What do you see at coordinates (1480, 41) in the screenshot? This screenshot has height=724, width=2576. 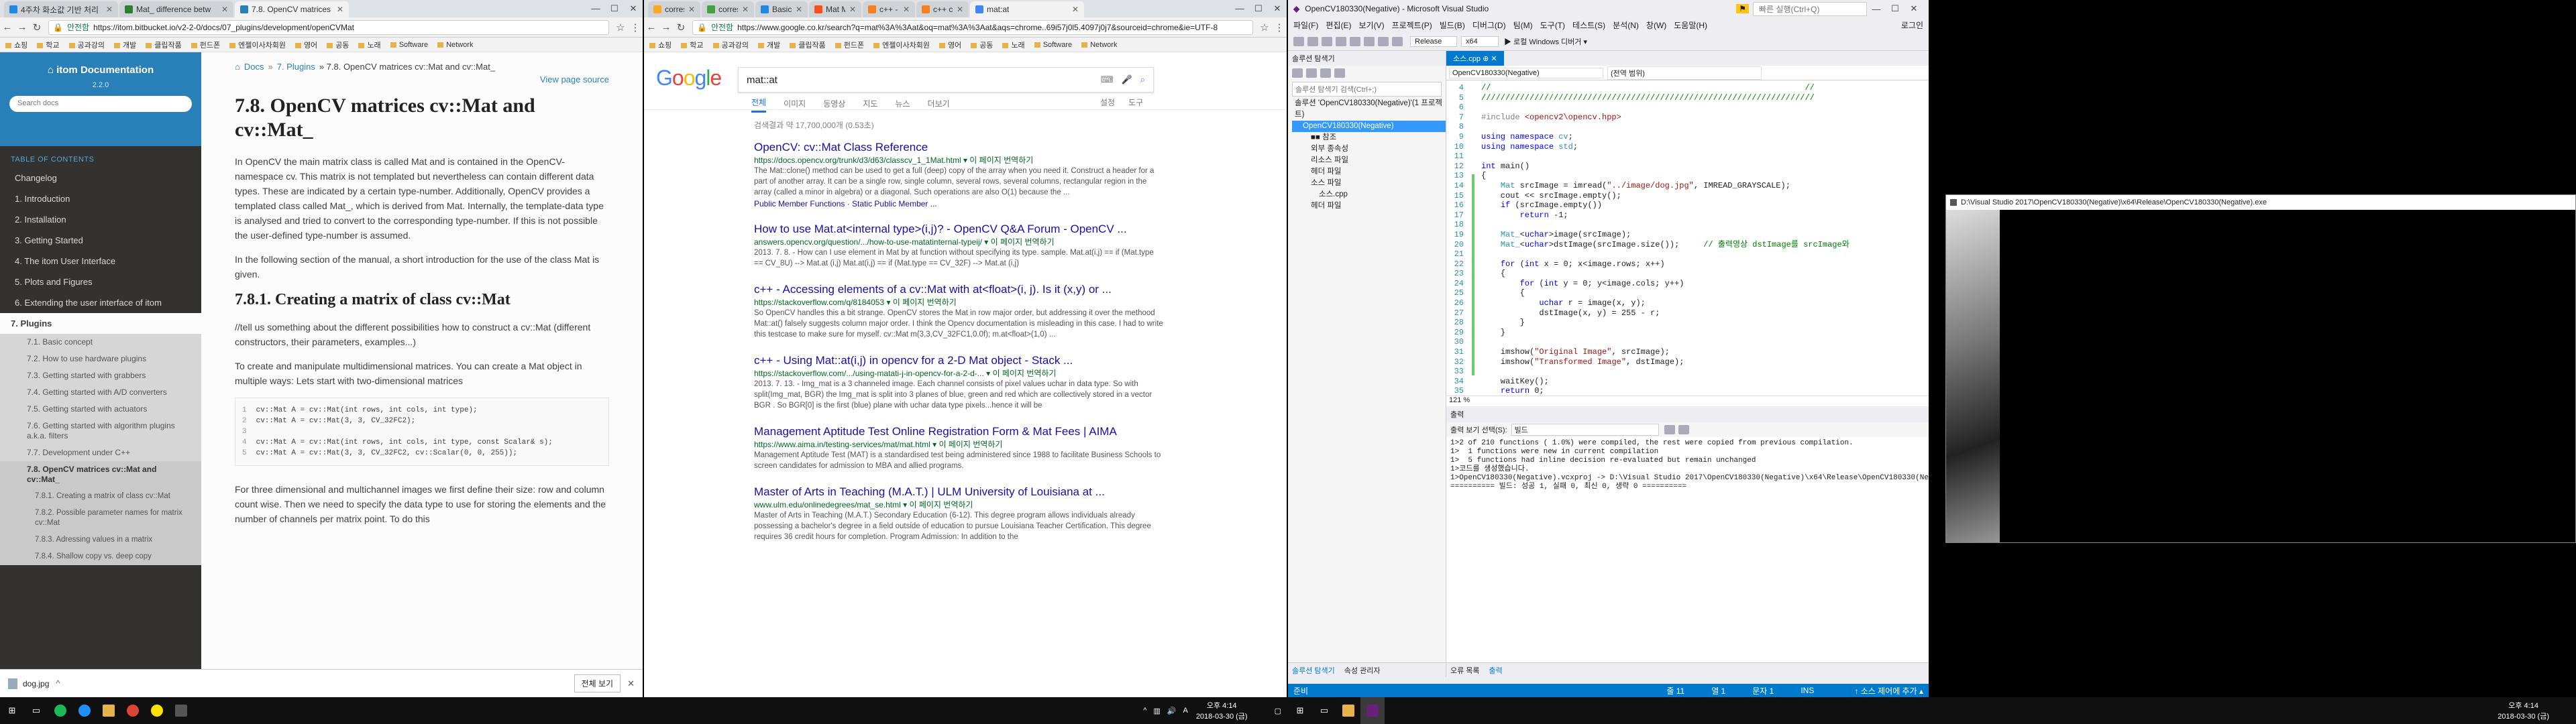 I see `platform-select: x64` at bounding box center [1480, 41].